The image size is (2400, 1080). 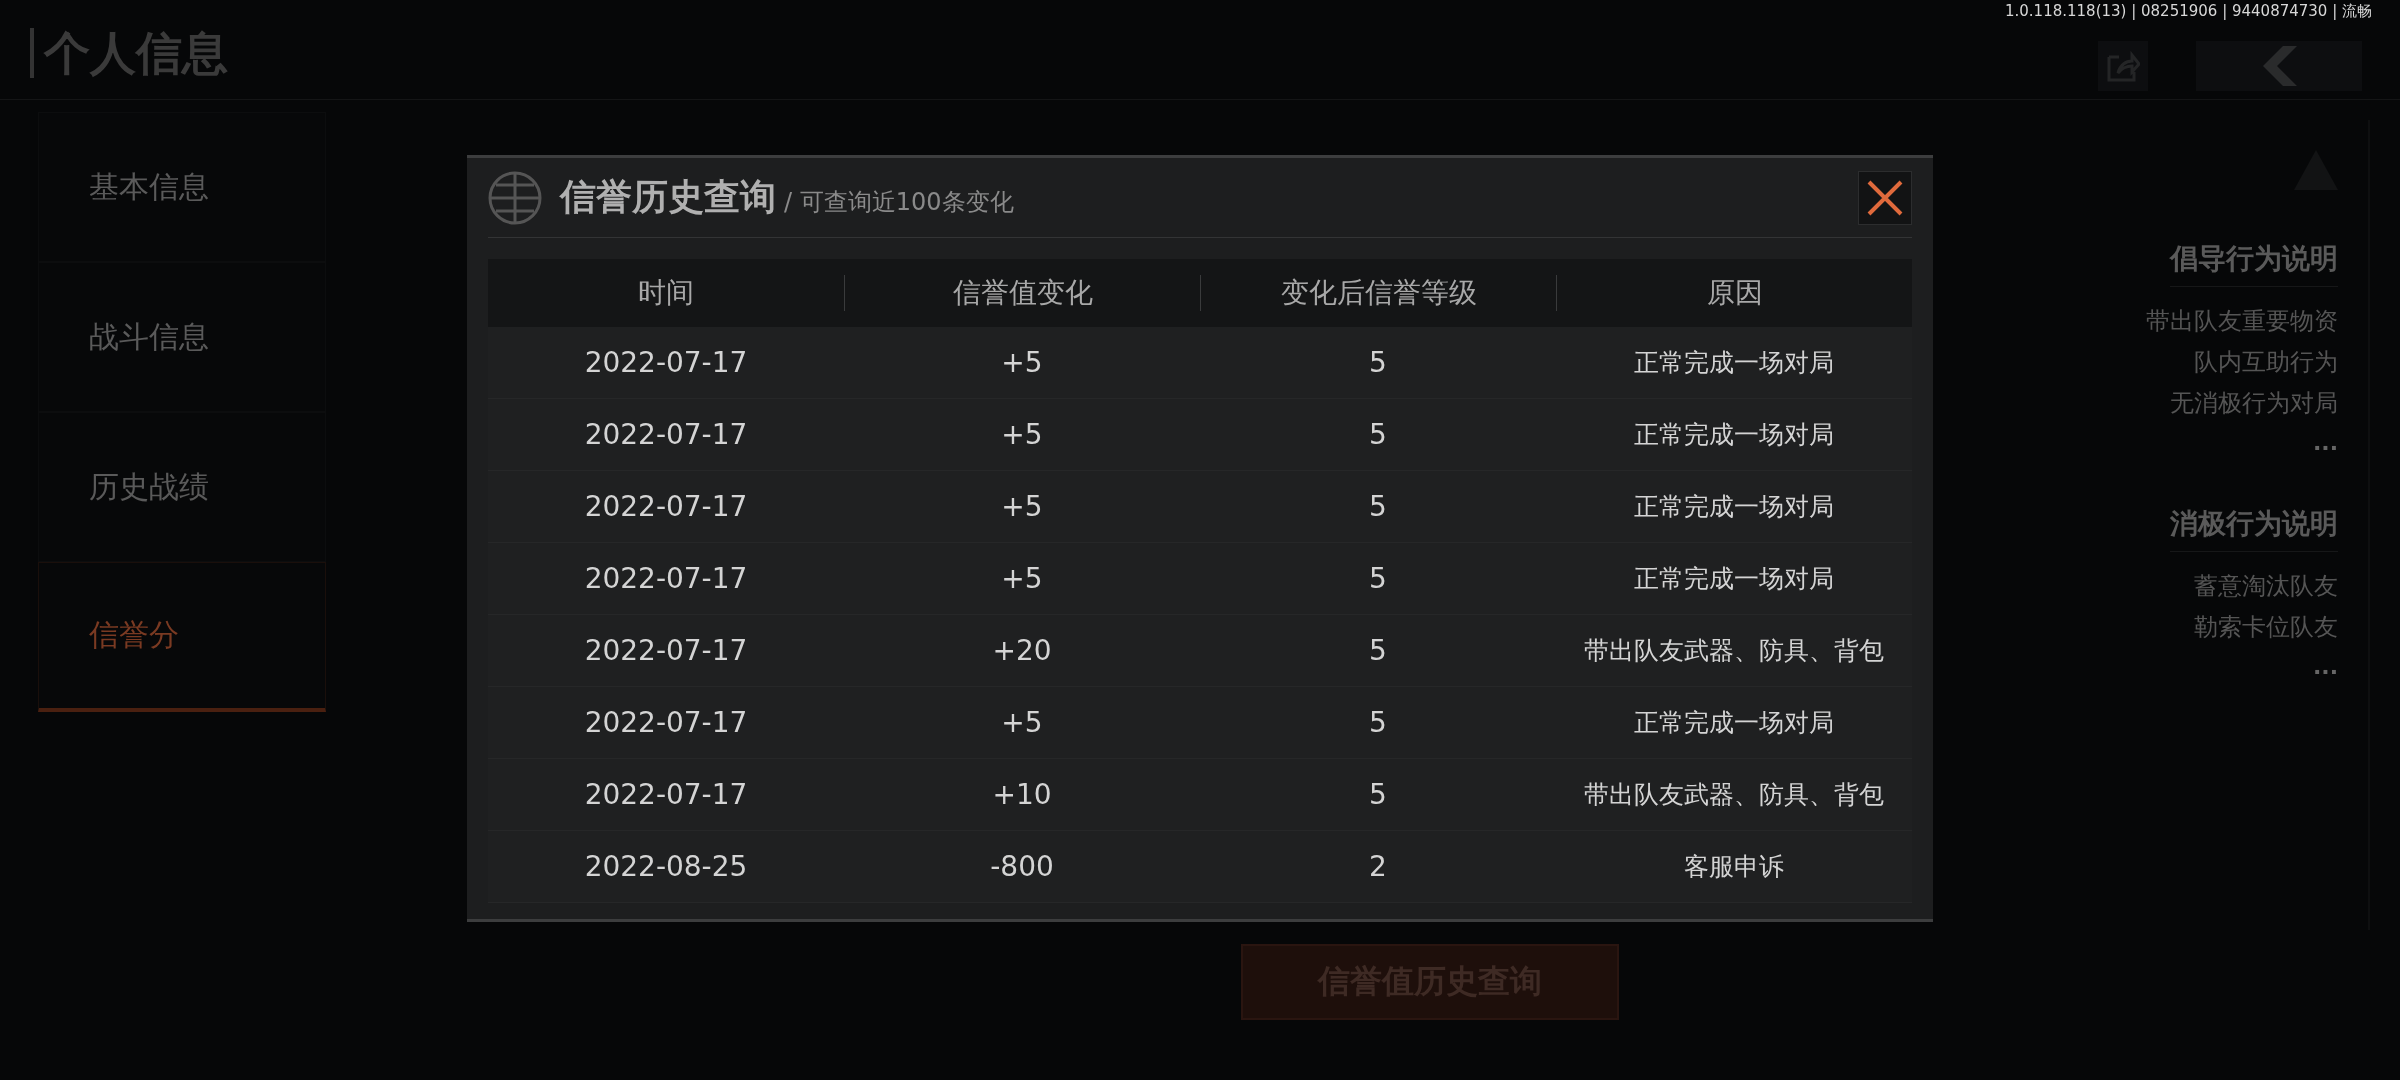 What do you see at coordinates (182, 487) in the screenshot?
I see `sidebar-tab: 历史战绩` at bounding box center [182, 487].